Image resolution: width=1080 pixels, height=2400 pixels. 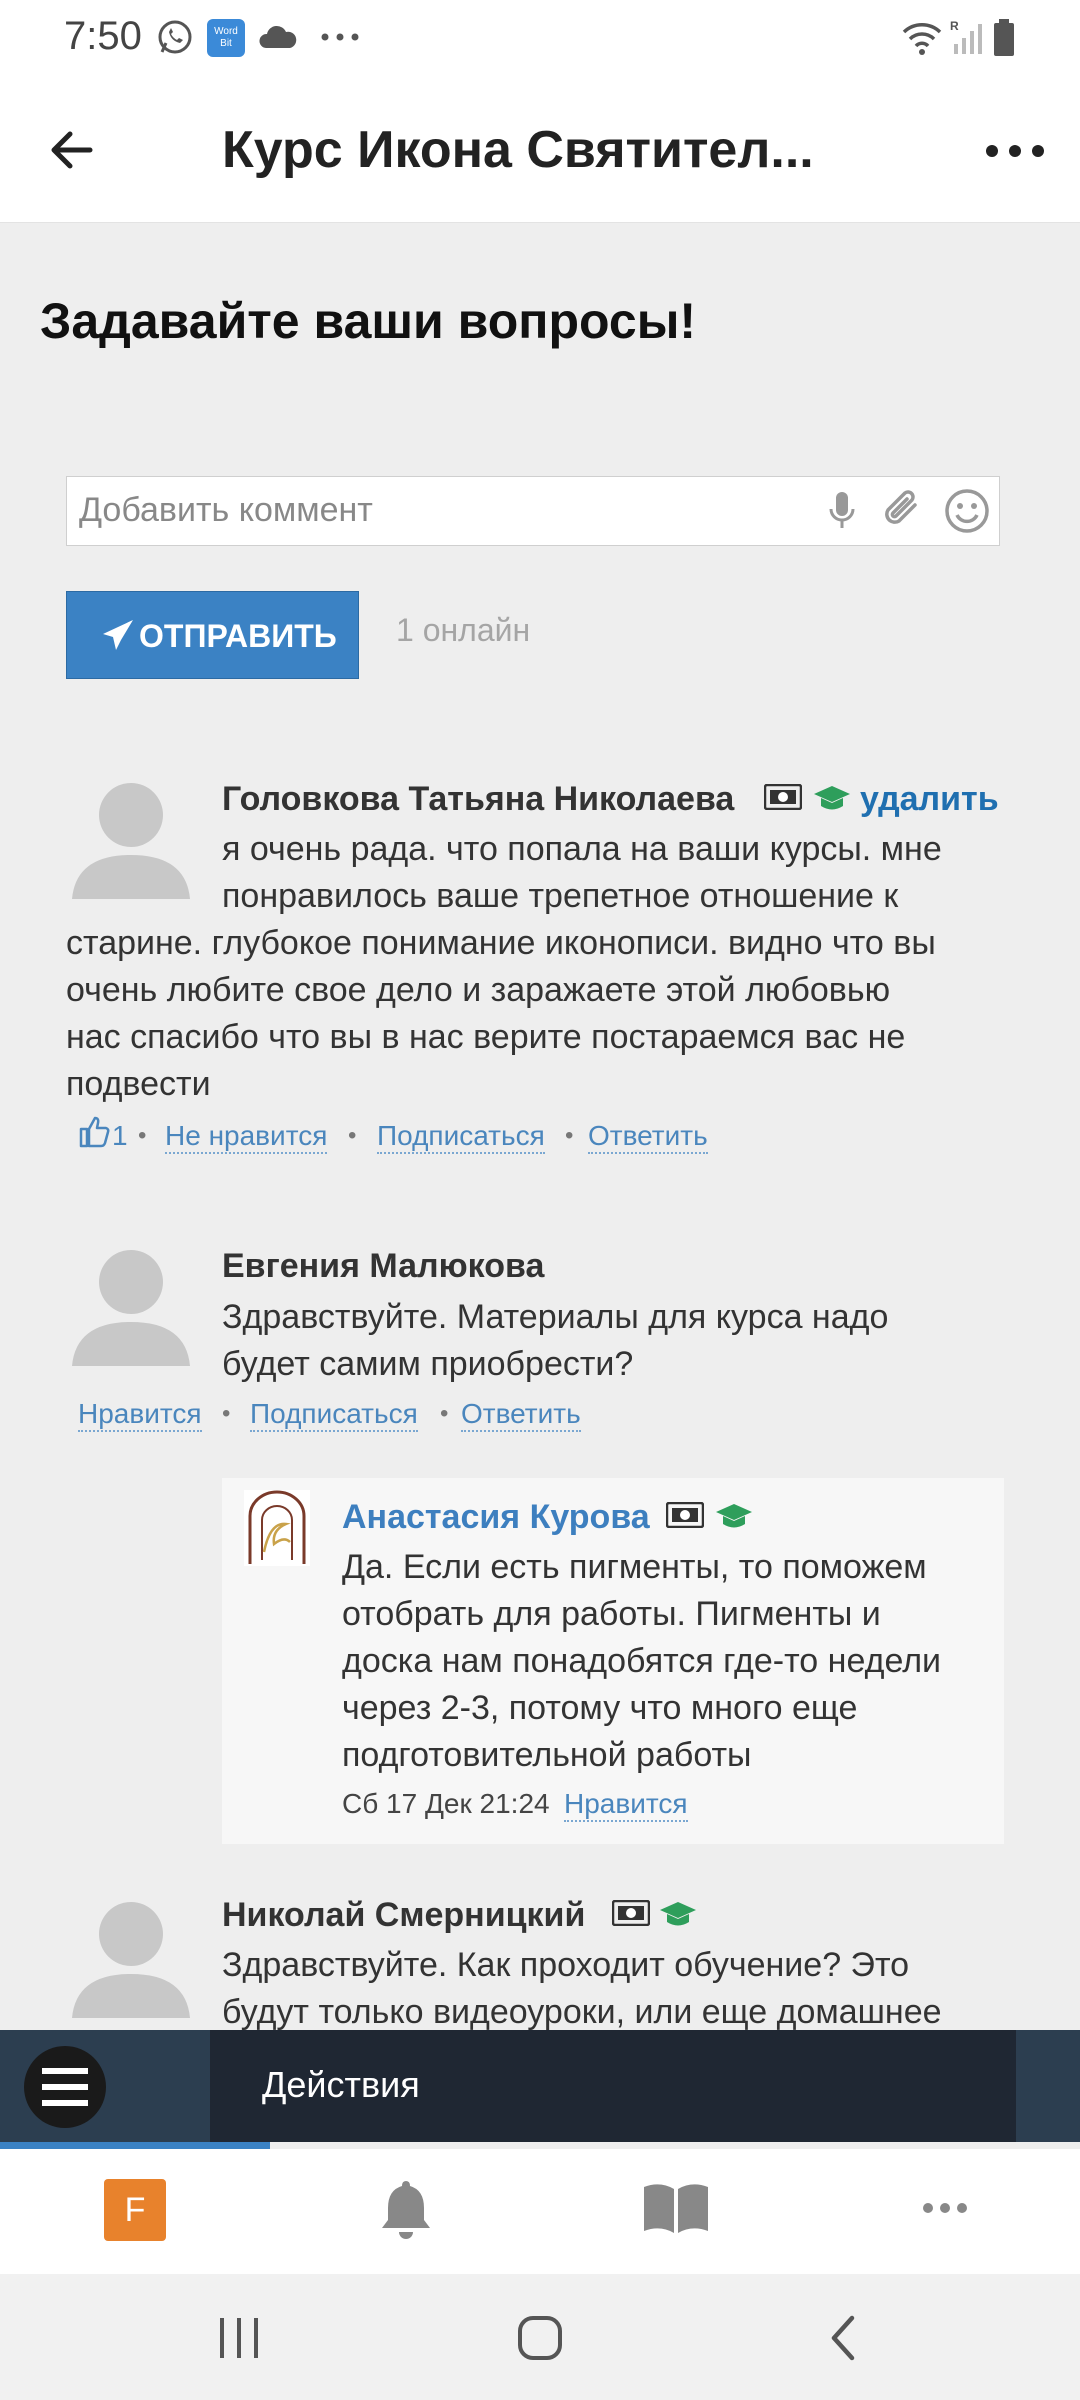 What do you see at coordinates (135, 2210) in the screenshot?
I see `profile-avatar: F` at bounding box center [135, 2210].